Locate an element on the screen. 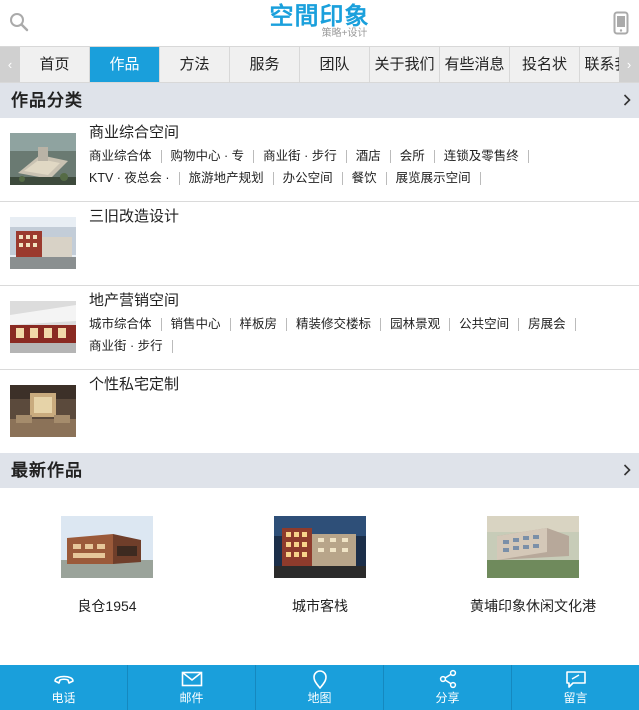 The width and height of the screenshot is (639, 710). work-card: 良仓1954 is located at coordinates (107, 565).